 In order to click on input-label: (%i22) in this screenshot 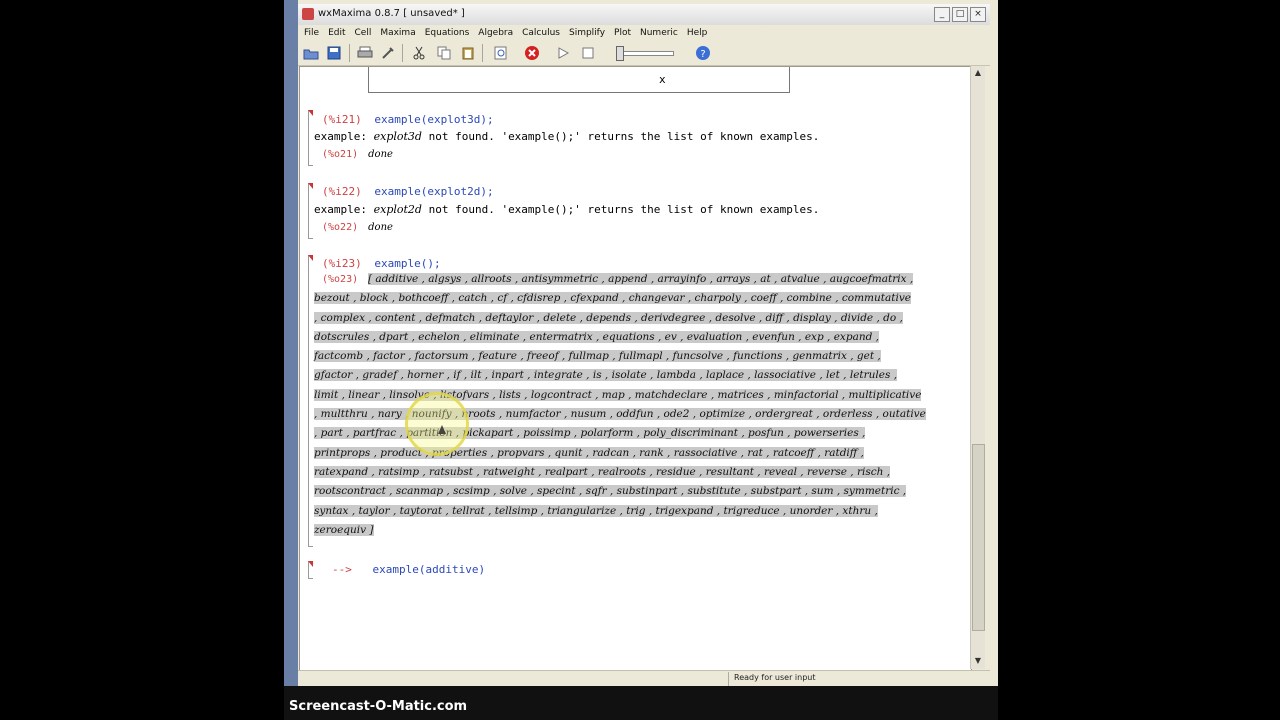, I will do `click(342, 191)`.